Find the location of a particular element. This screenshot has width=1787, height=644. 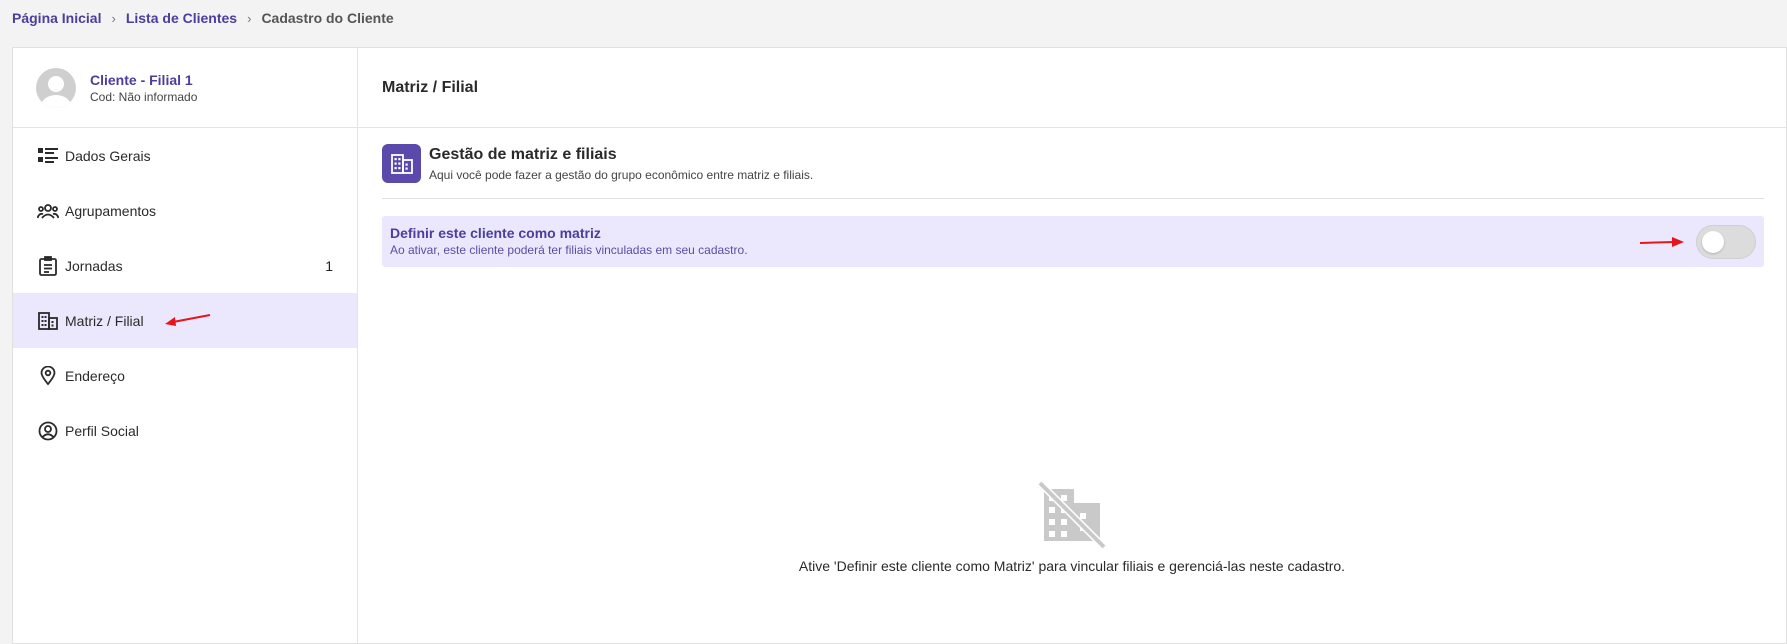

breadcrumb-current: Cadastro do Cliente is located at coordinates (327, 18).